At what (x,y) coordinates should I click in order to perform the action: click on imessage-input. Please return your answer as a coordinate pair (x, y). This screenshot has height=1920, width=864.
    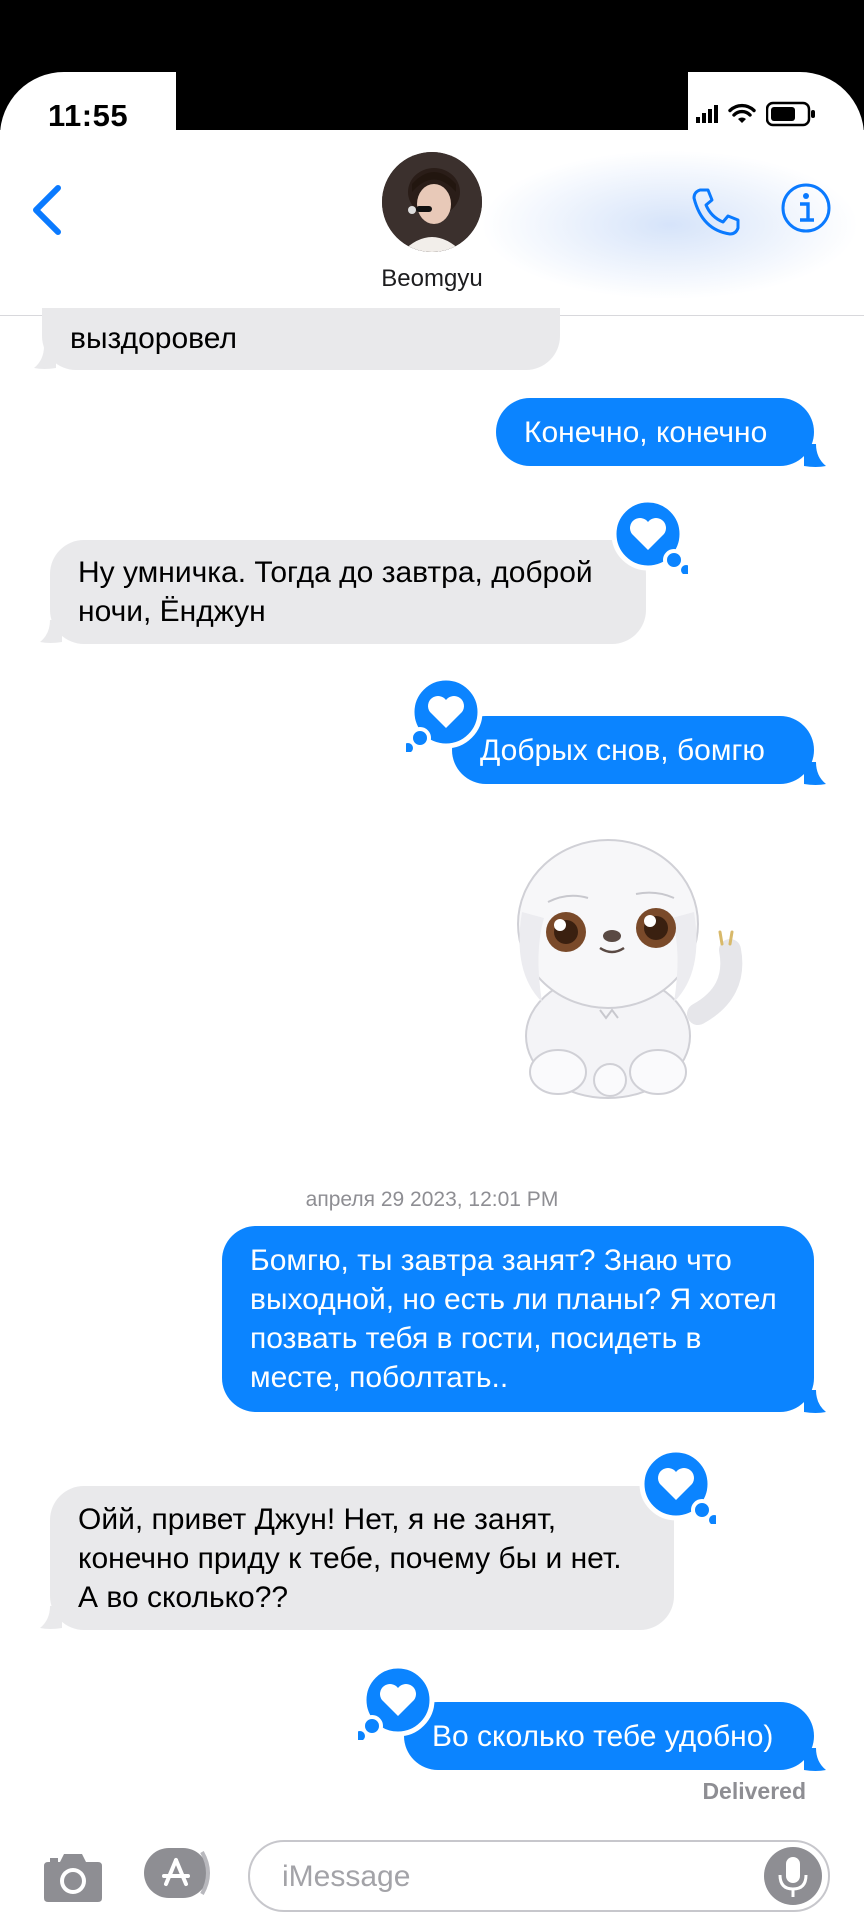
    Looking at the image, I should click on (502, 1877).